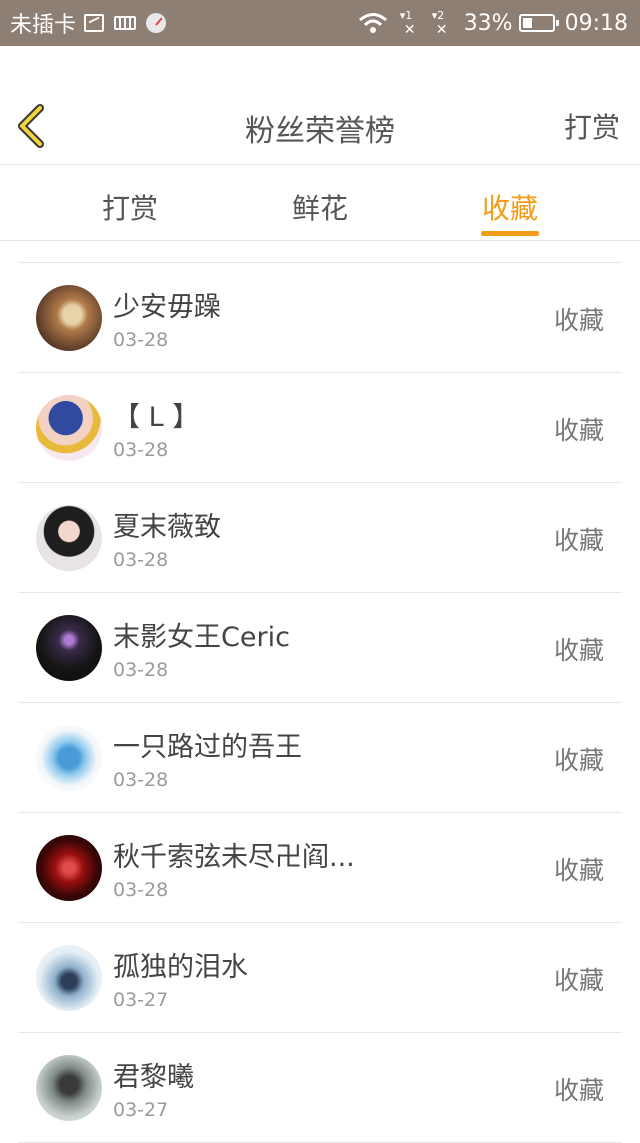  What do you see at coordinates (320, 105) in the screenshot?
I see `app-header: 粉丝荣誉榜 打赏` at bounding box center [320, 105].